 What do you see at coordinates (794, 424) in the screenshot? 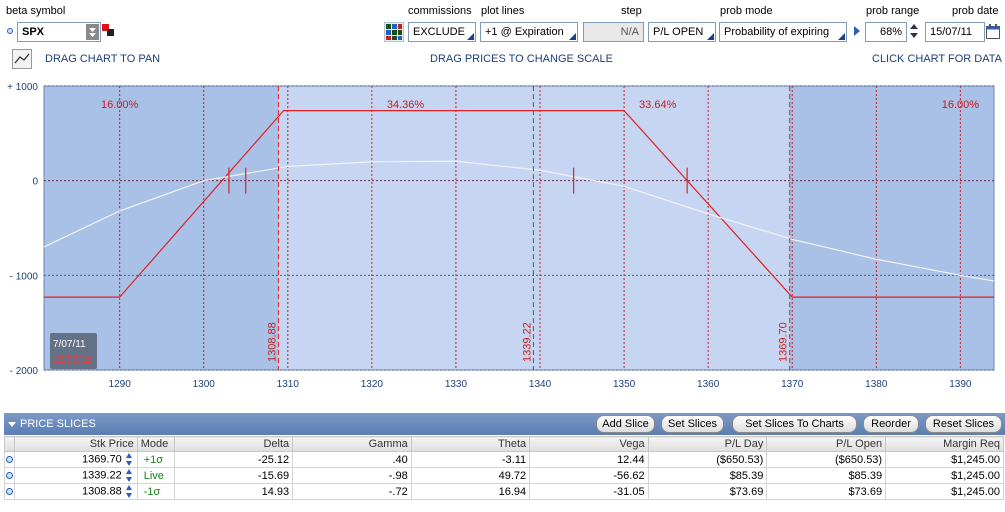
I see `set-slices-to-charts-button: Set Slices To Charts` at bounding box center [794, 424].